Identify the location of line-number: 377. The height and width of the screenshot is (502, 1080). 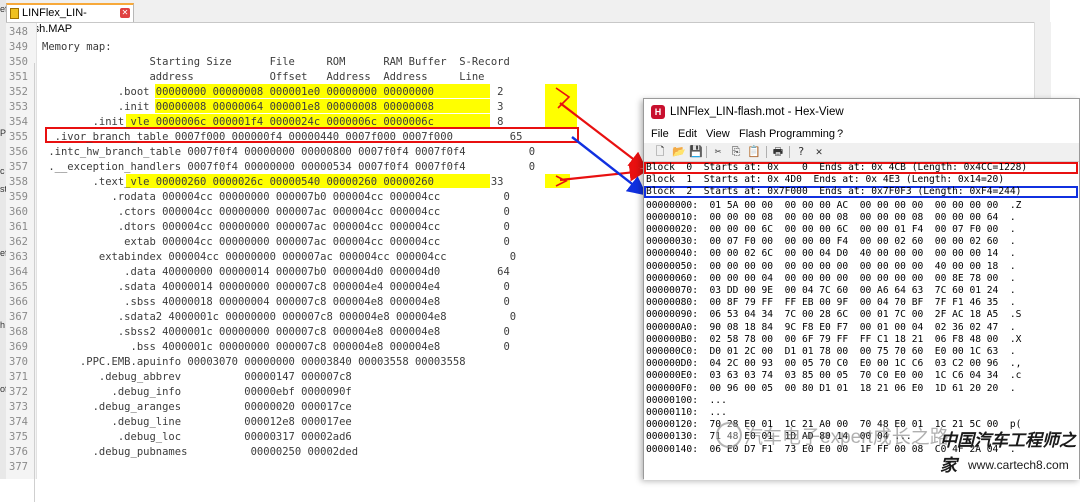
(18, 467).